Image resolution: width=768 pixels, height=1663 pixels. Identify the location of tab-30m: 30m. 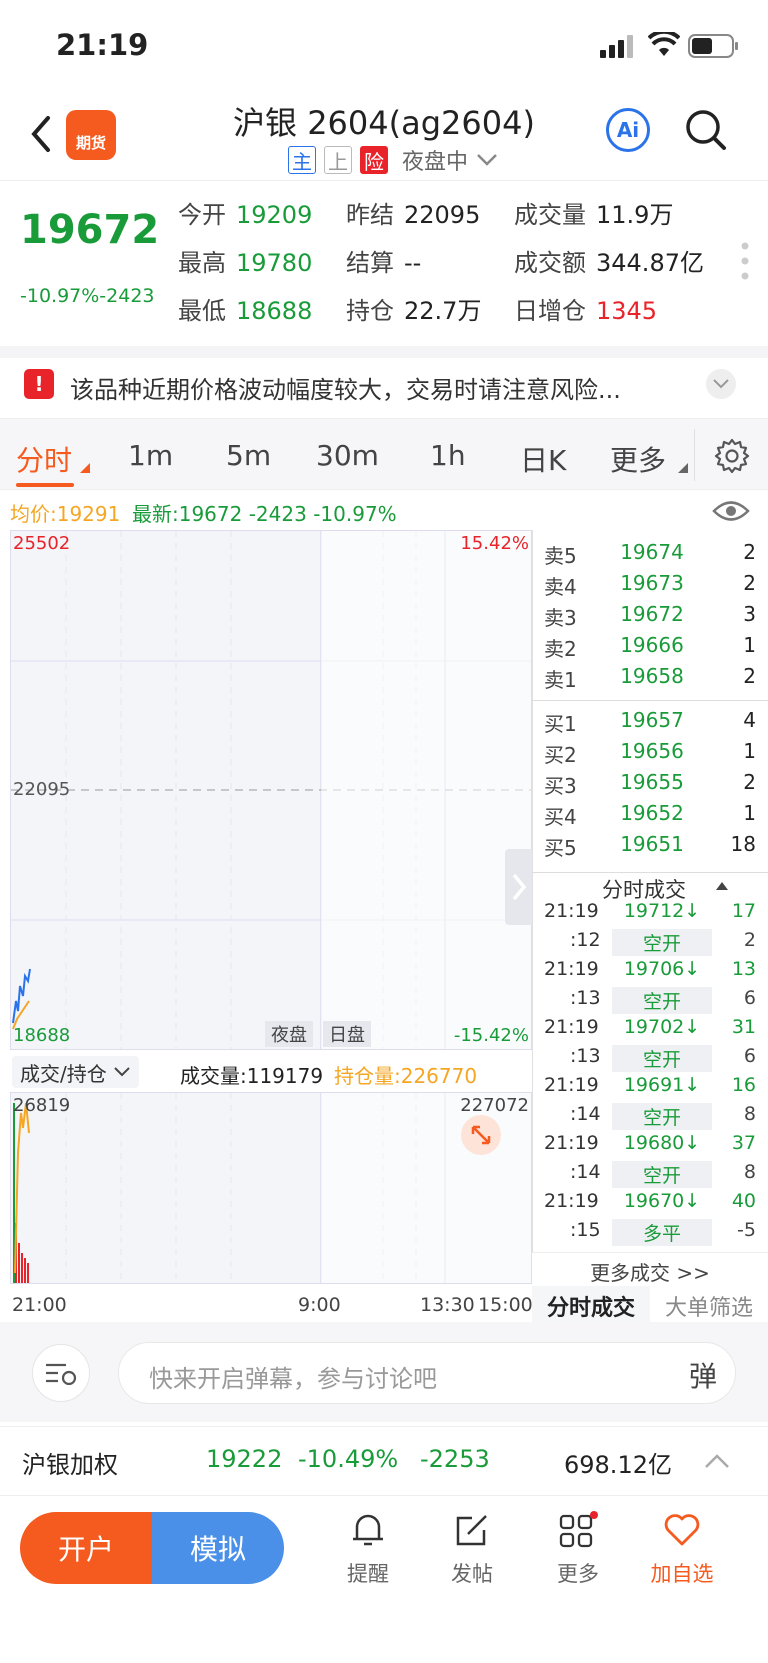
(347, 455).